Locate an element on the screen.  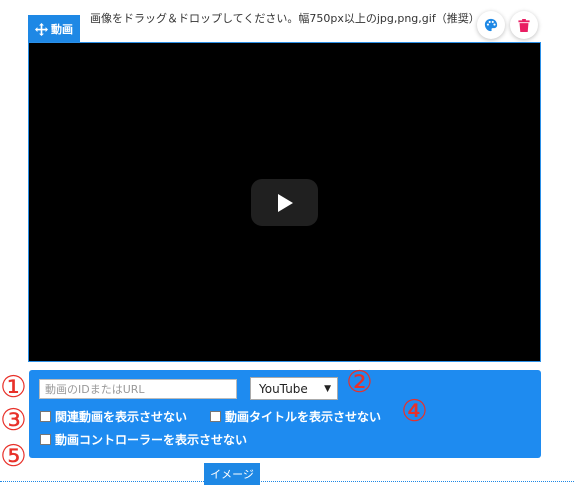
annotation-marker-1: ① is located at coordinates (13, 387).